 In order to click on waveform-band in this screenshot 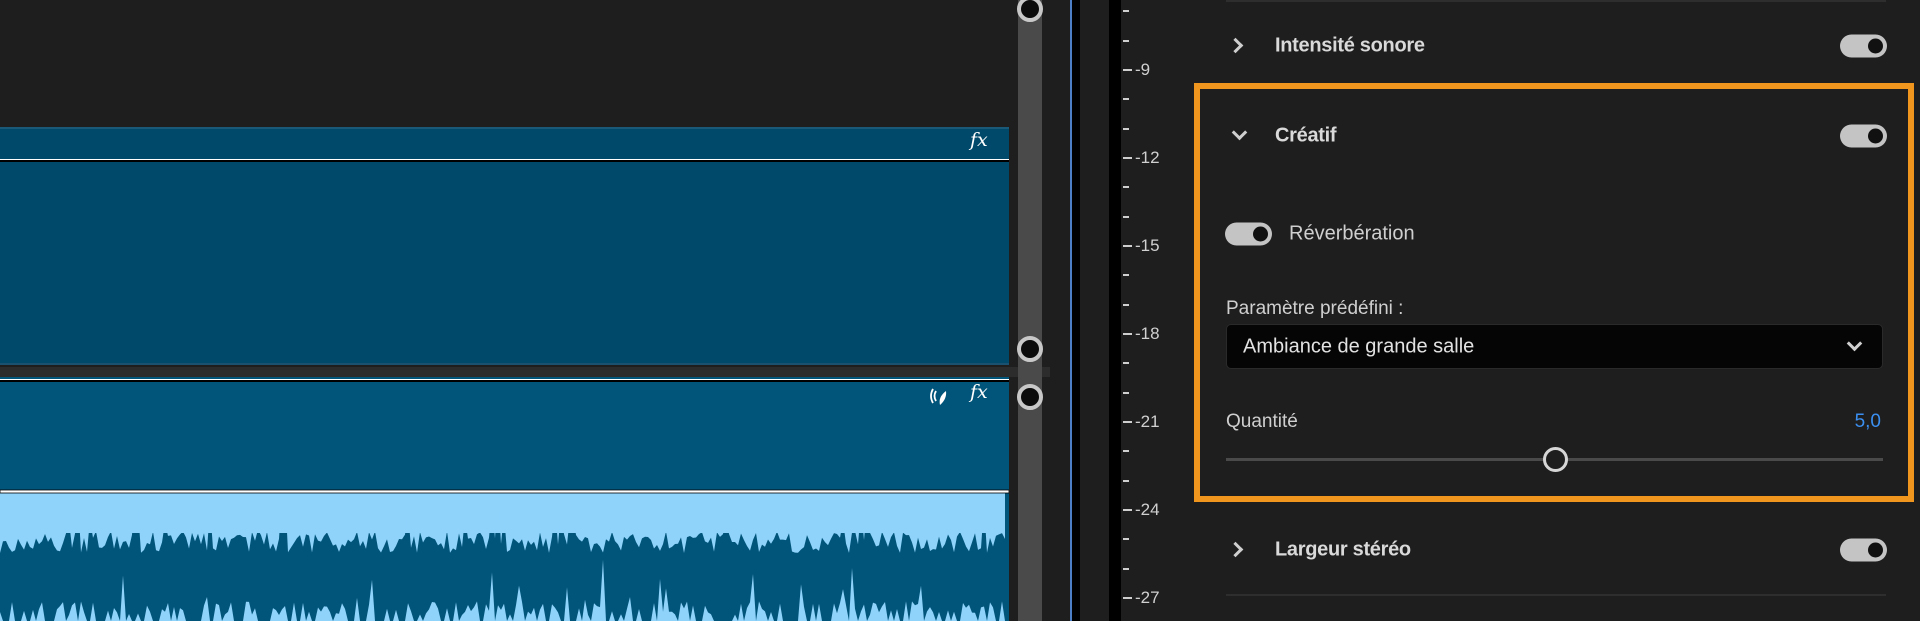, I will do `click(502, 513)`.